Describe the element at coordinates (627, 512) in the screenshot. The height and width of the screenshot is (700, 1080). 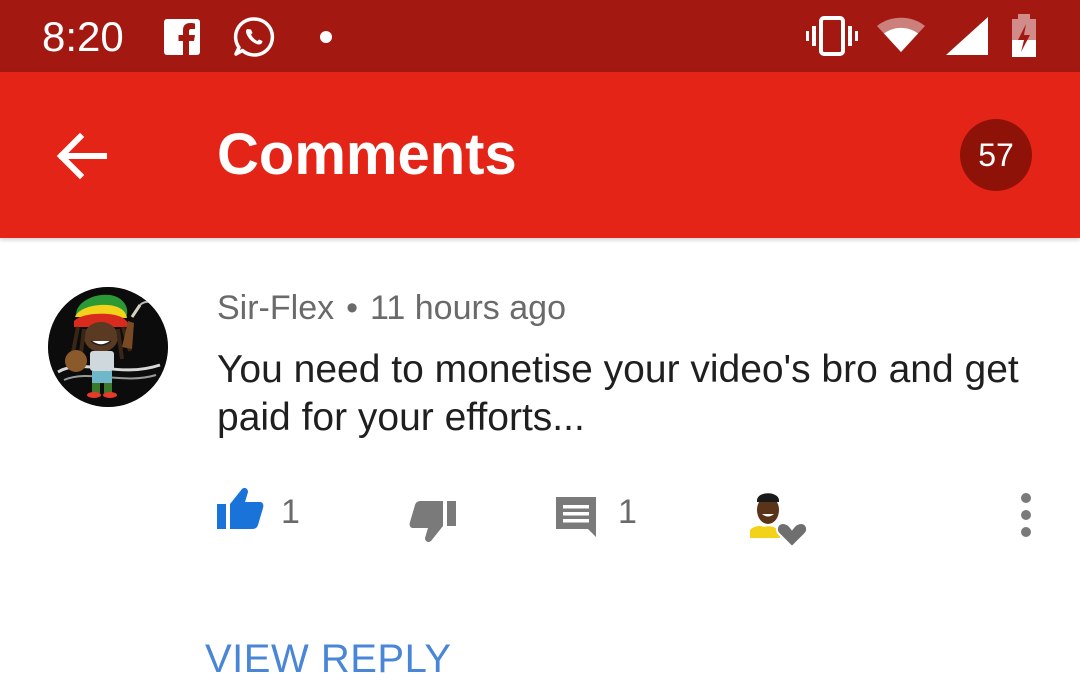
I see `reply-count: 1` at that location.